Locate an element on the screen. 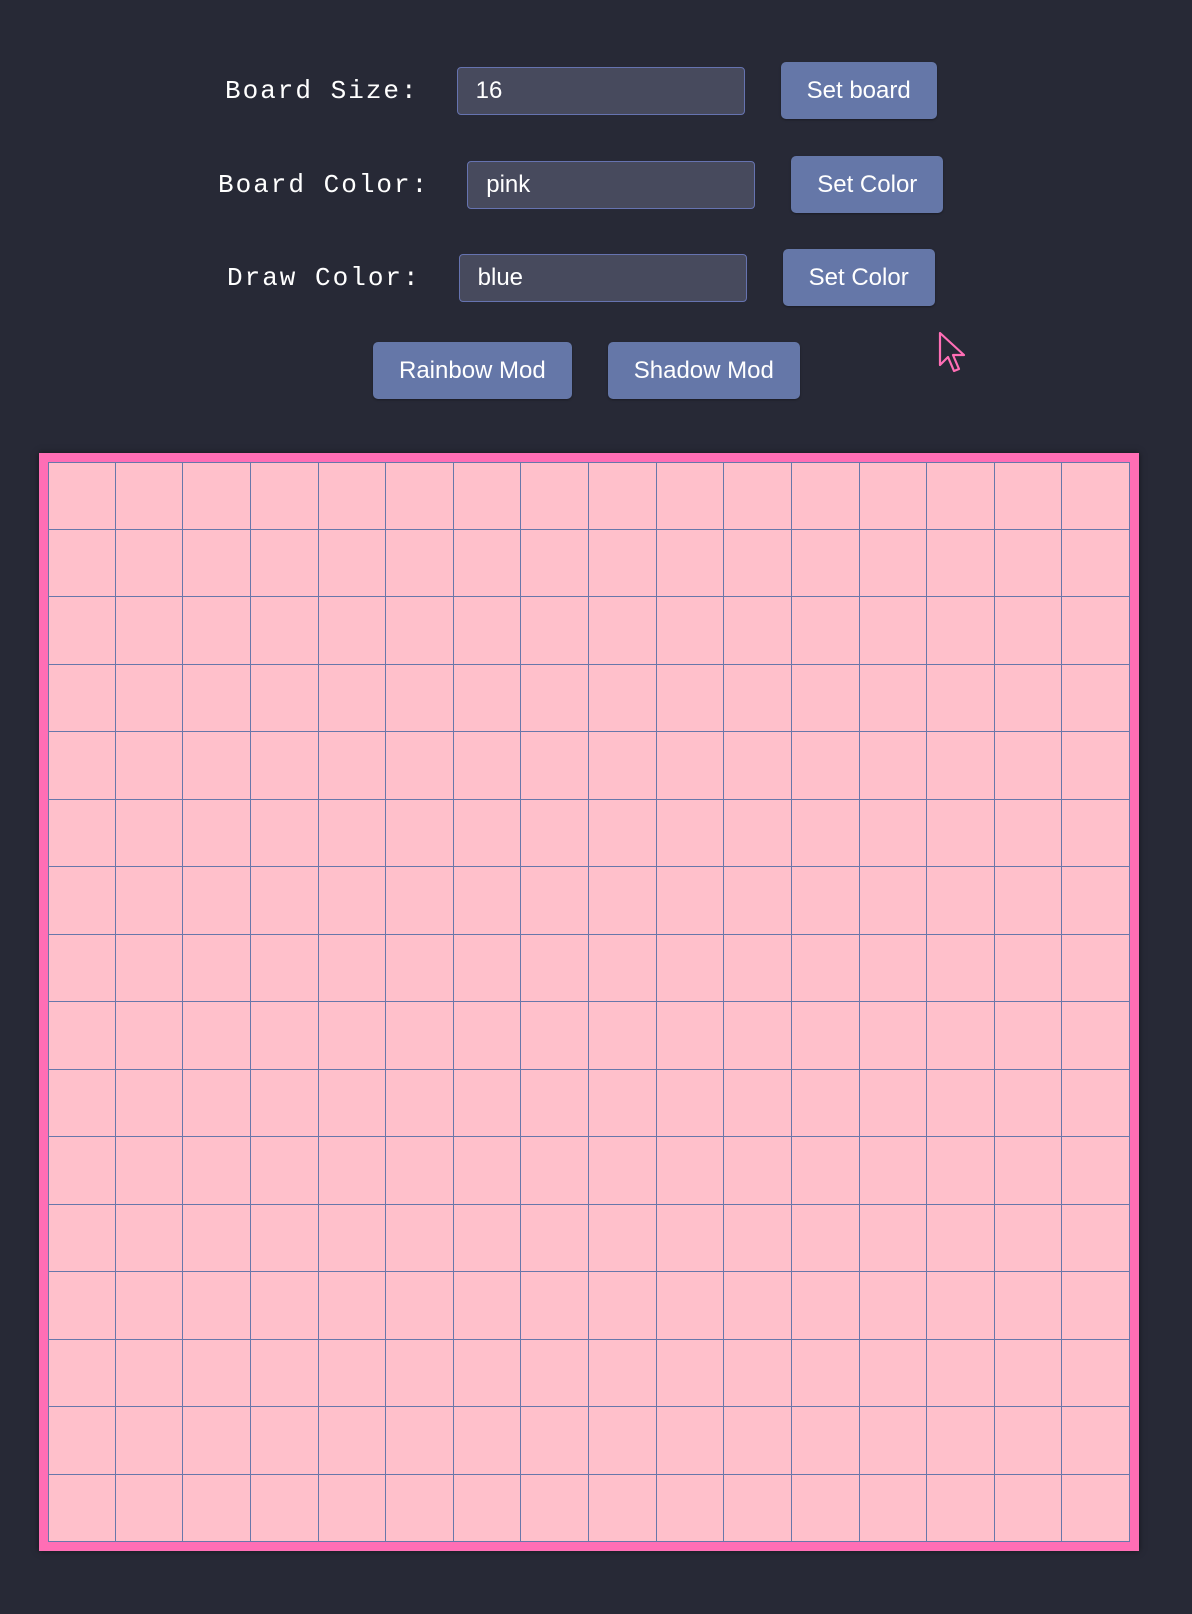 The height and width of the screenshot is (1614, 1192). board-size-input is located at coordinates (600, 90).